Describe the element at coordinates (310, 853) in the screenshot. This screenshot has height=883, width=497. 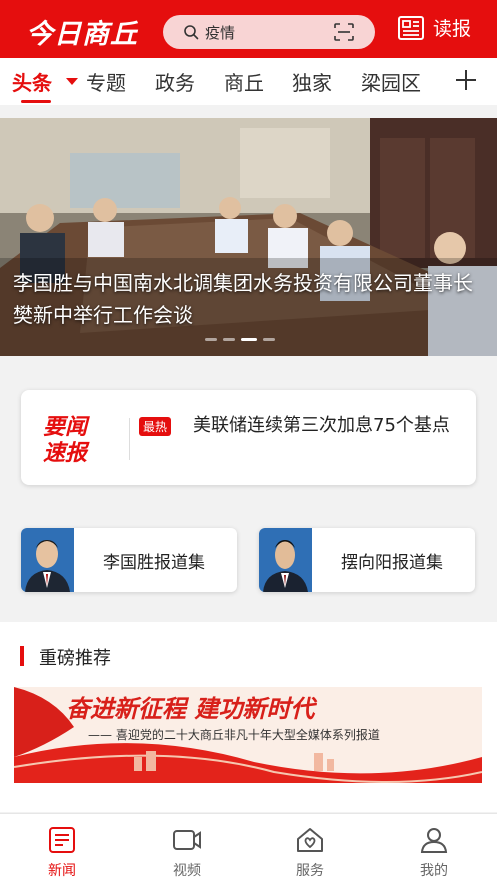
I see `nav-service: 服务` at that location.